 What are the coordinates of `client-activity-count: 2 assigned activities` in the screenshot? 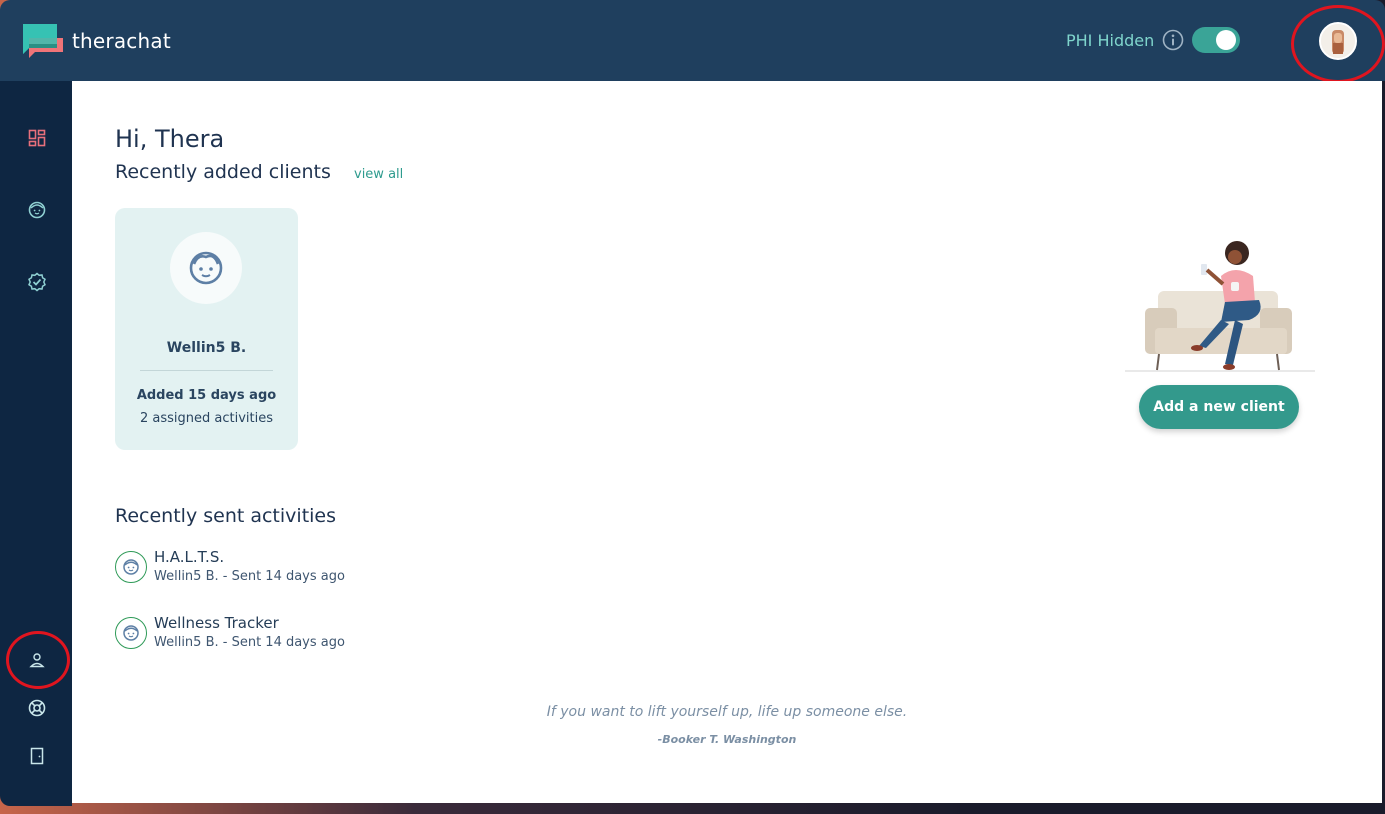 It's located at (206, 418).